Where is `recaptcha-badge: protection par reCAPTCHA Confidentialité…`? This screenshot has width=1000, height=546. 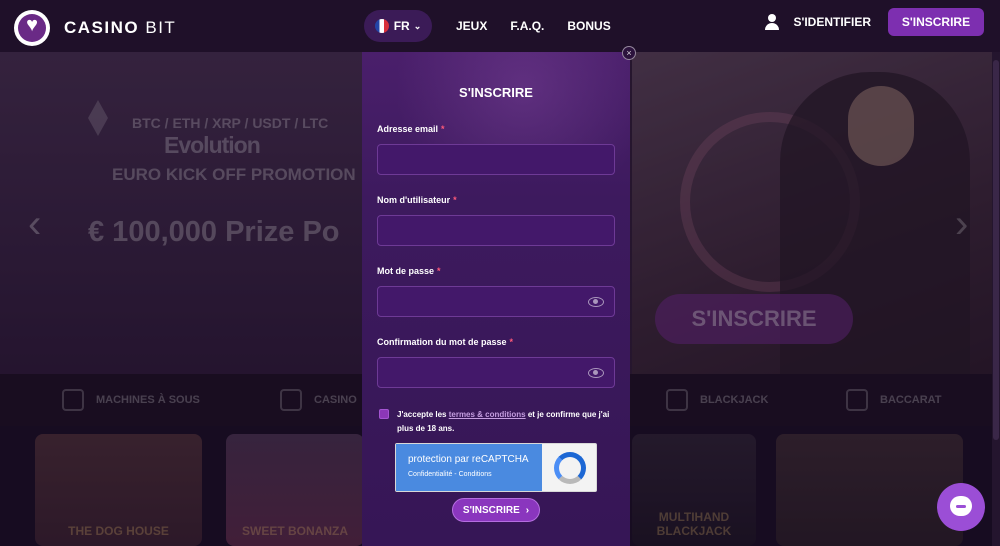
recaptcha-badge: protection par reCAPTCHA Confidentialité… is located at coordinates (496, 467).